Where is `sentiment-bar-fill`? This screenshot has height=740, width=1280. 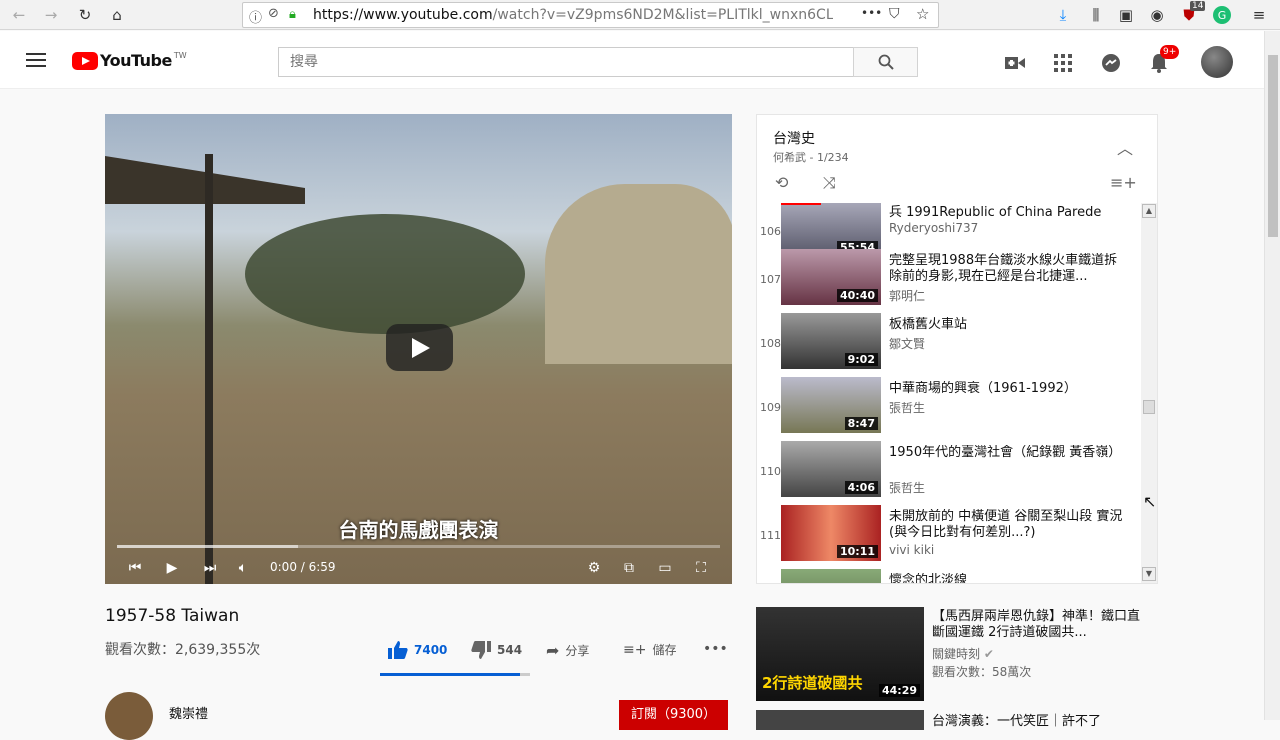 sentiment-bar-fill is located at coordinates (450, 674).